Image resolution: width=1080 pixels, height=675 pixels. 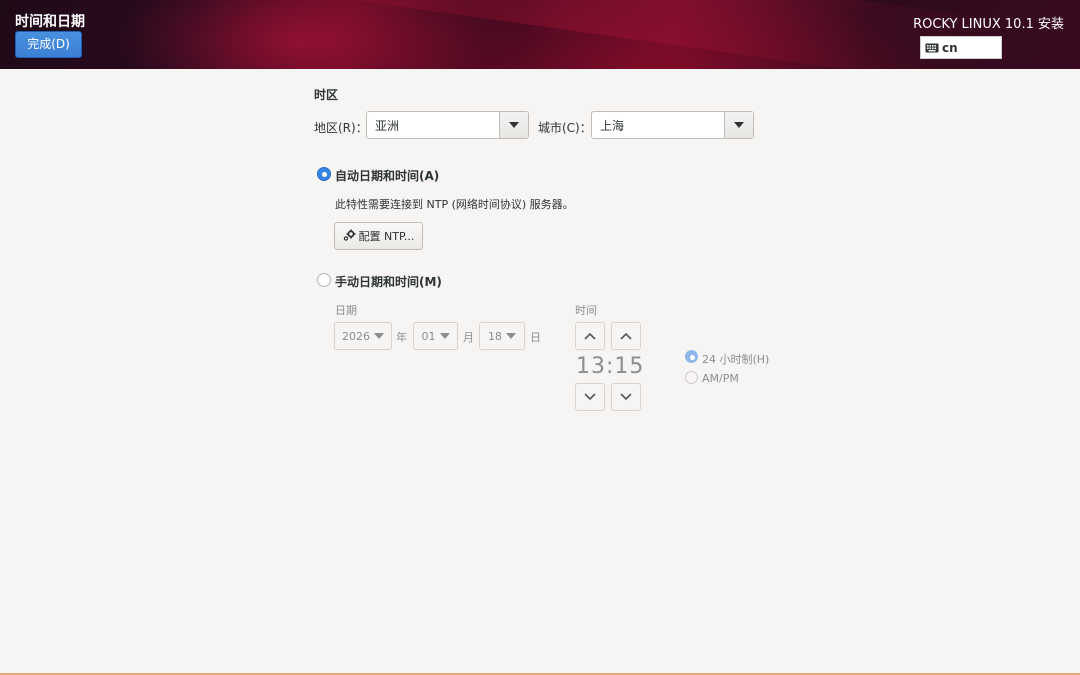 What do you see at coordinates (349, 236) in the screenshot?
I see `gear-icon` at bounding box center [349, 236].